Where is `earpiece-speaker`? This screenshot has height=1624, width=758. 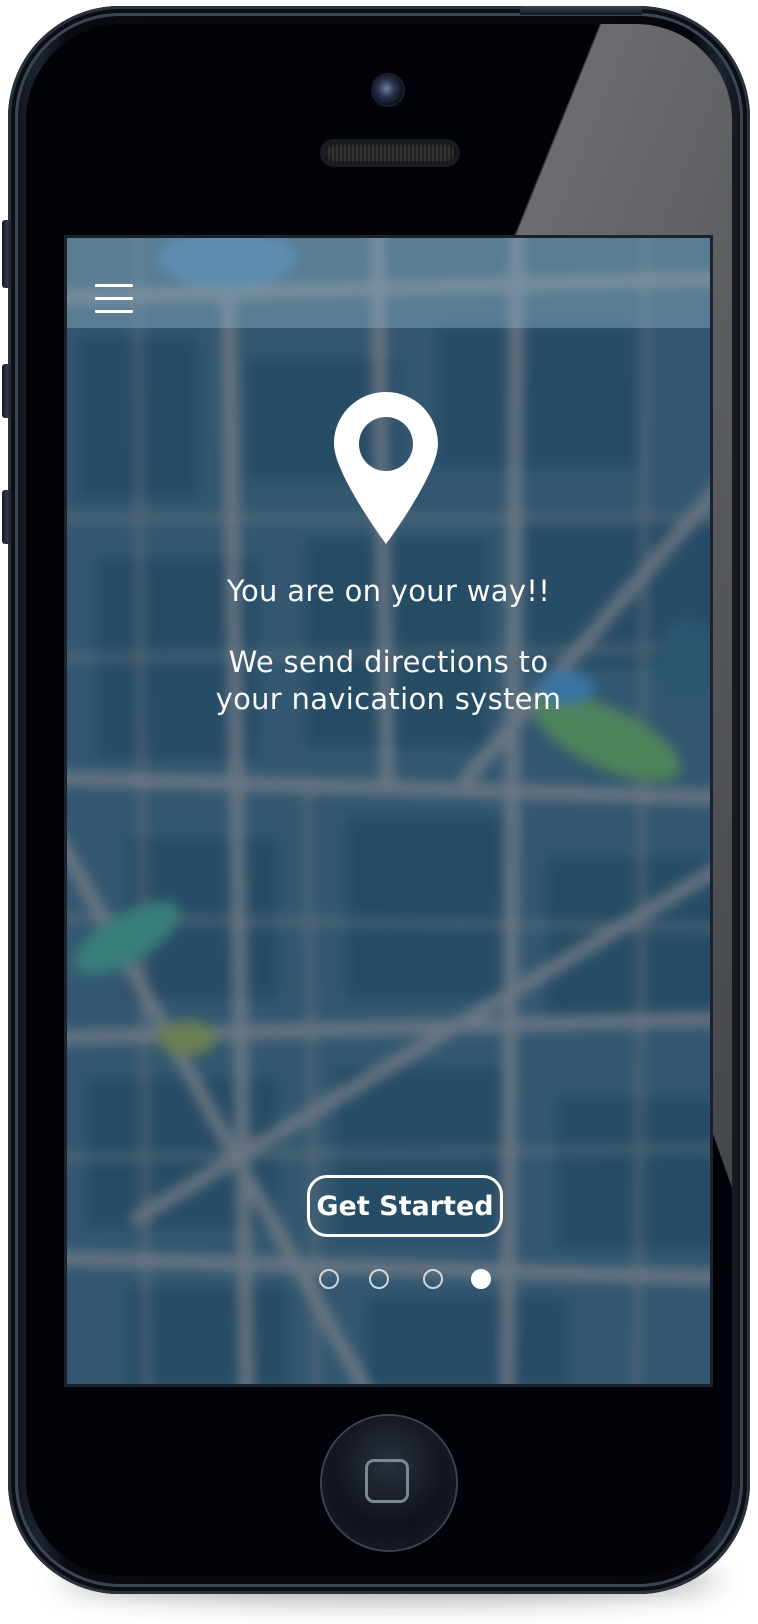
earpiece-speaker is located at coordinates (390, 153).